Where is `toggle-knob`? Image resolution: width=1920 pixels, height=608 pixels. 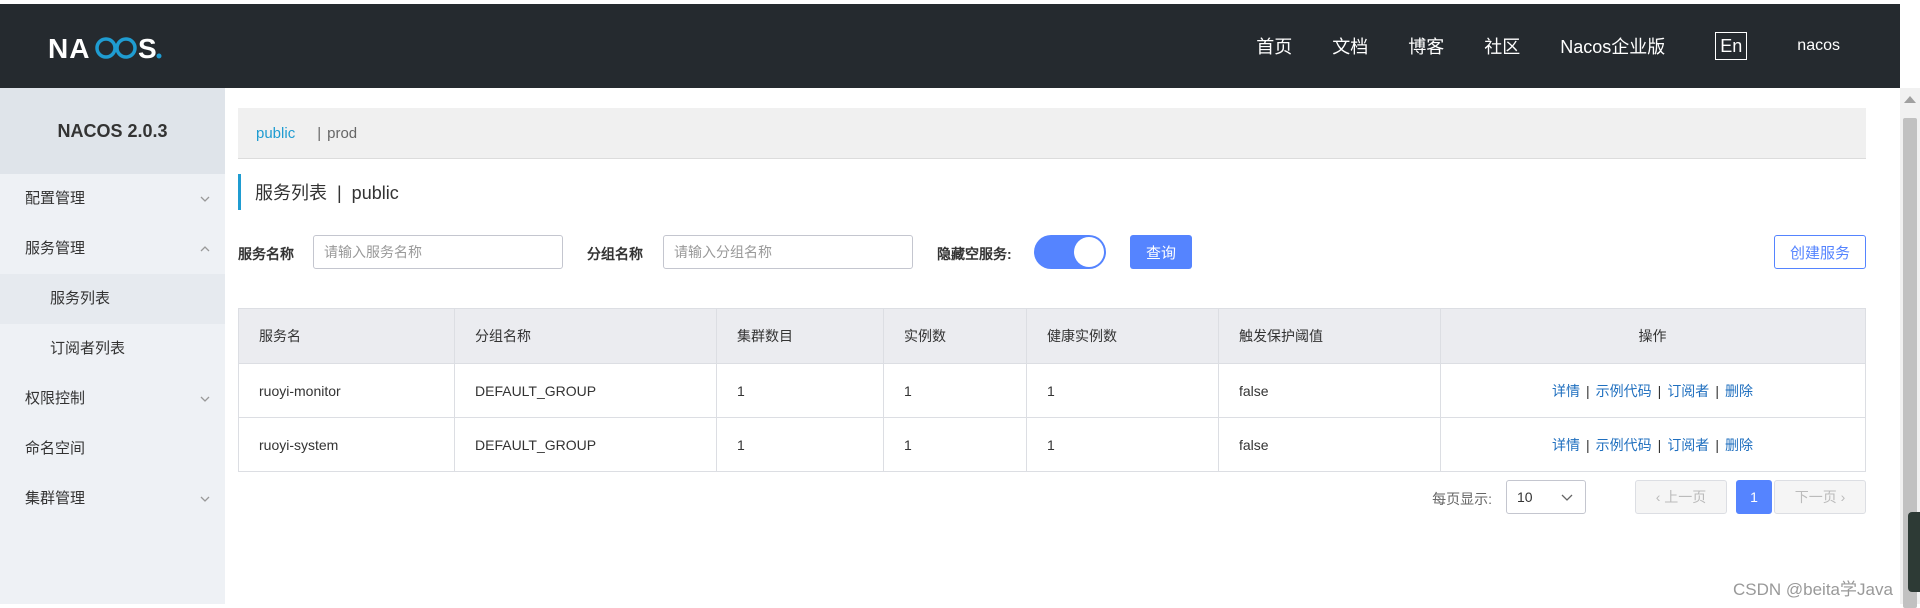 toggle-knob is located at coordinates (1089, 252).